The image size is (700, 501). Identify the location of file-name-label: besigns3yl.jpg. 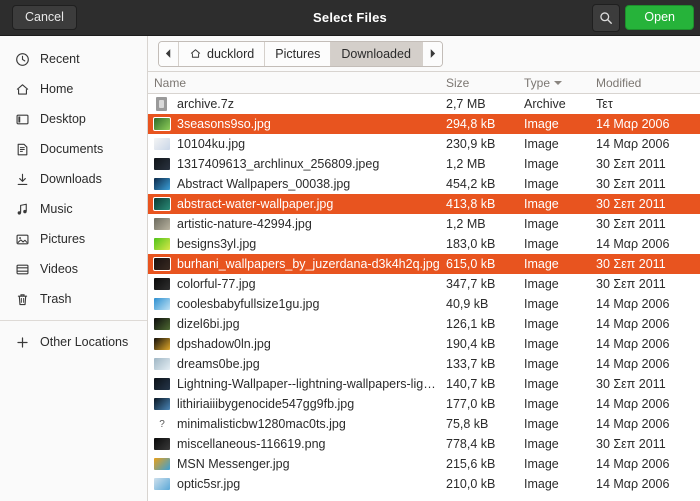
(217, 244).